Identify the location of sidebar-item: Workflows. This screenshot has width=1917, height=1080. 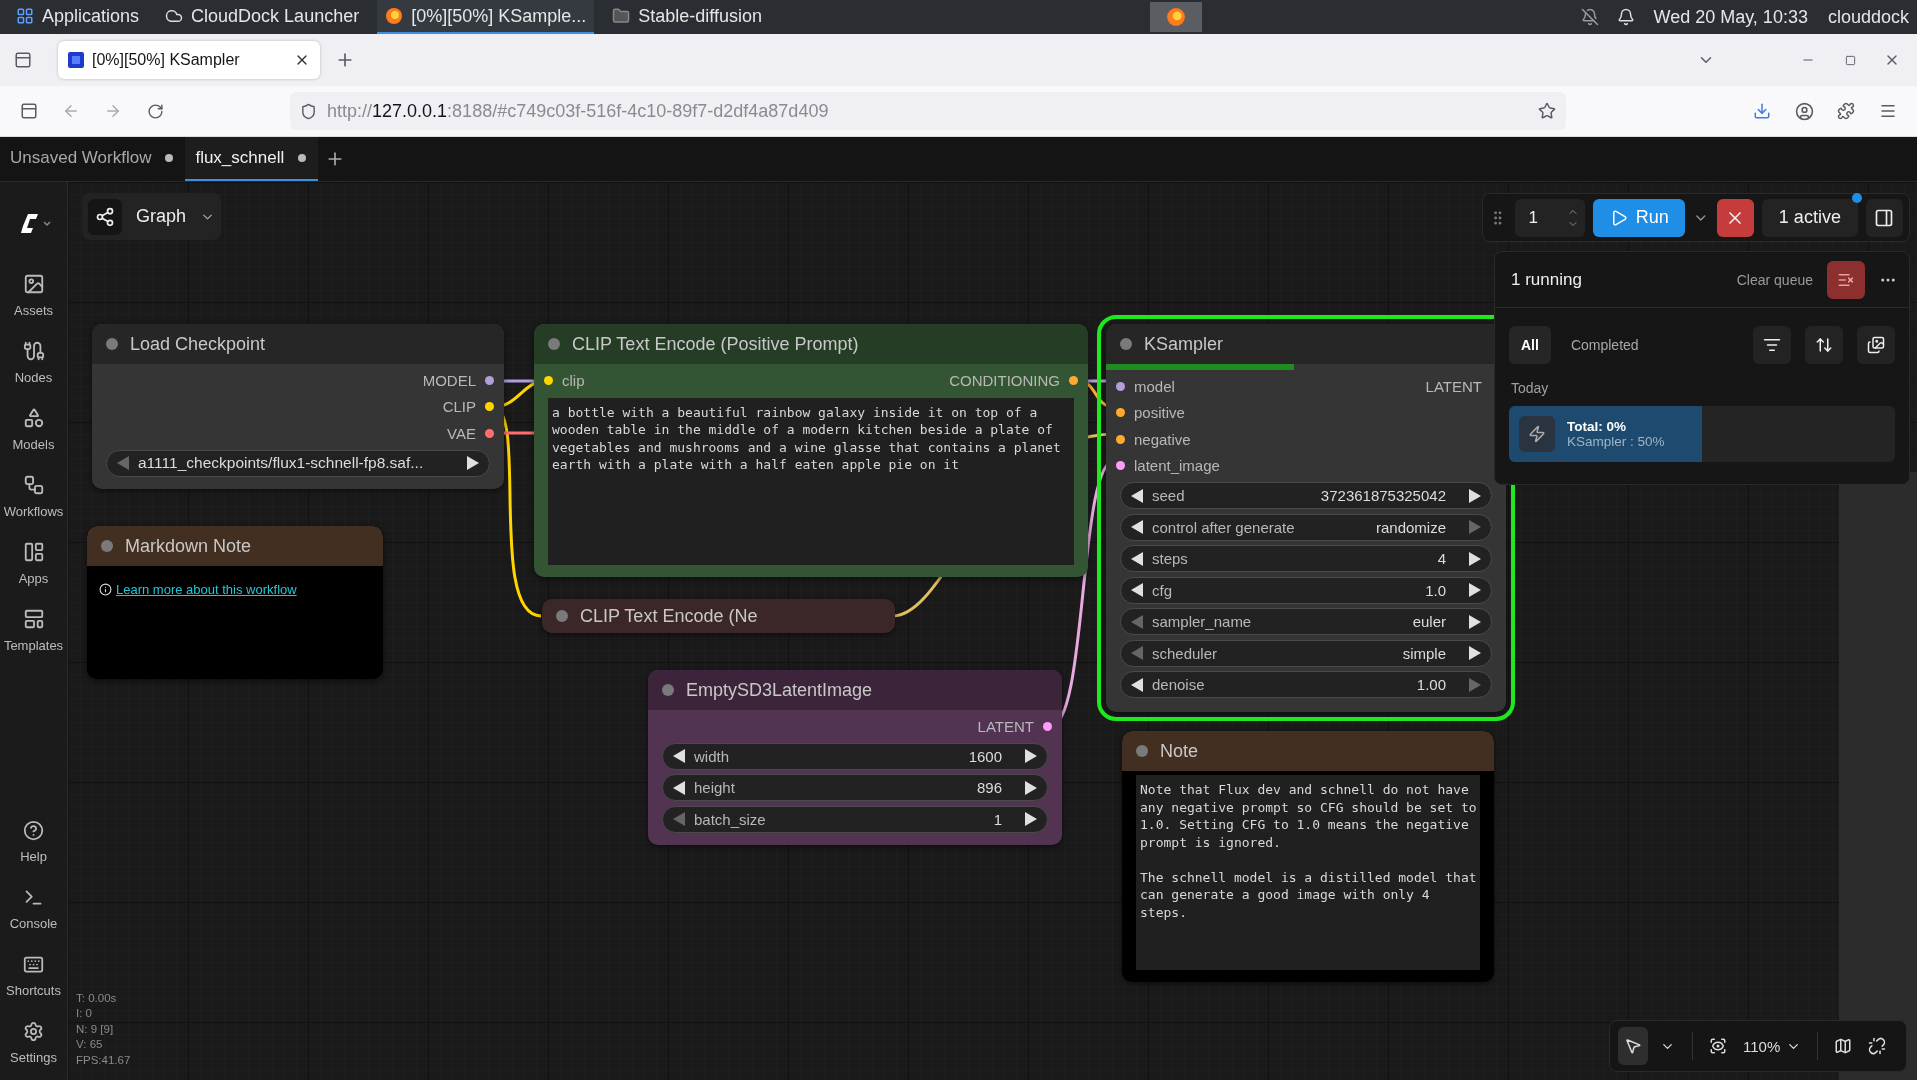
(34, 496).